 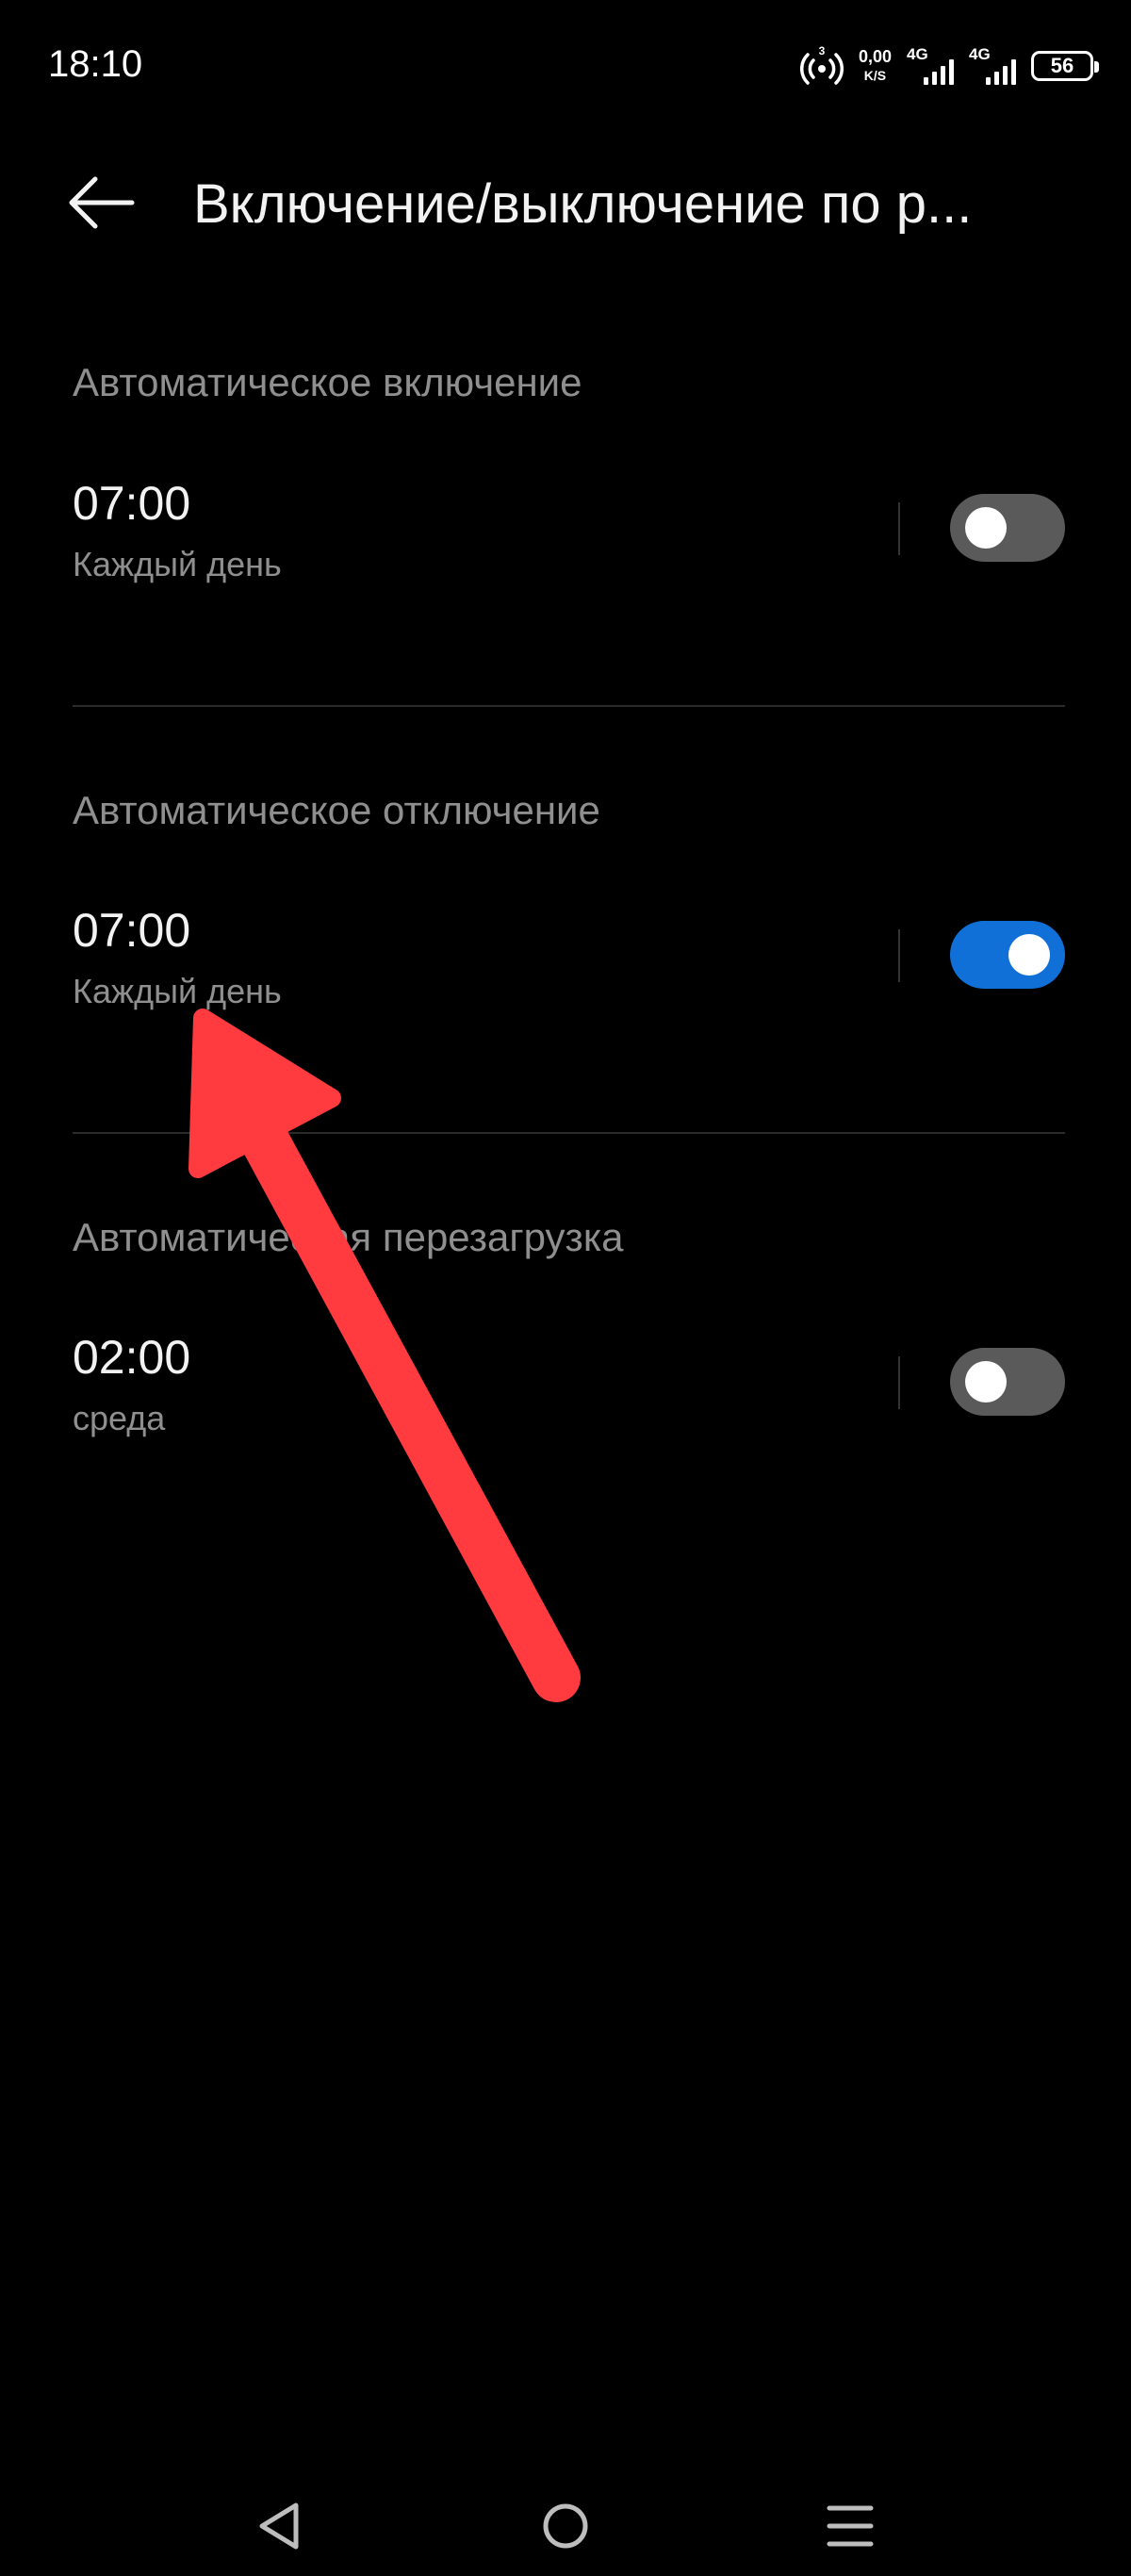 What do you see at coordinates (1007, 1382) in the screenshot?
I see `toggle-auto-restart` at bounding box center [1007, 1382].